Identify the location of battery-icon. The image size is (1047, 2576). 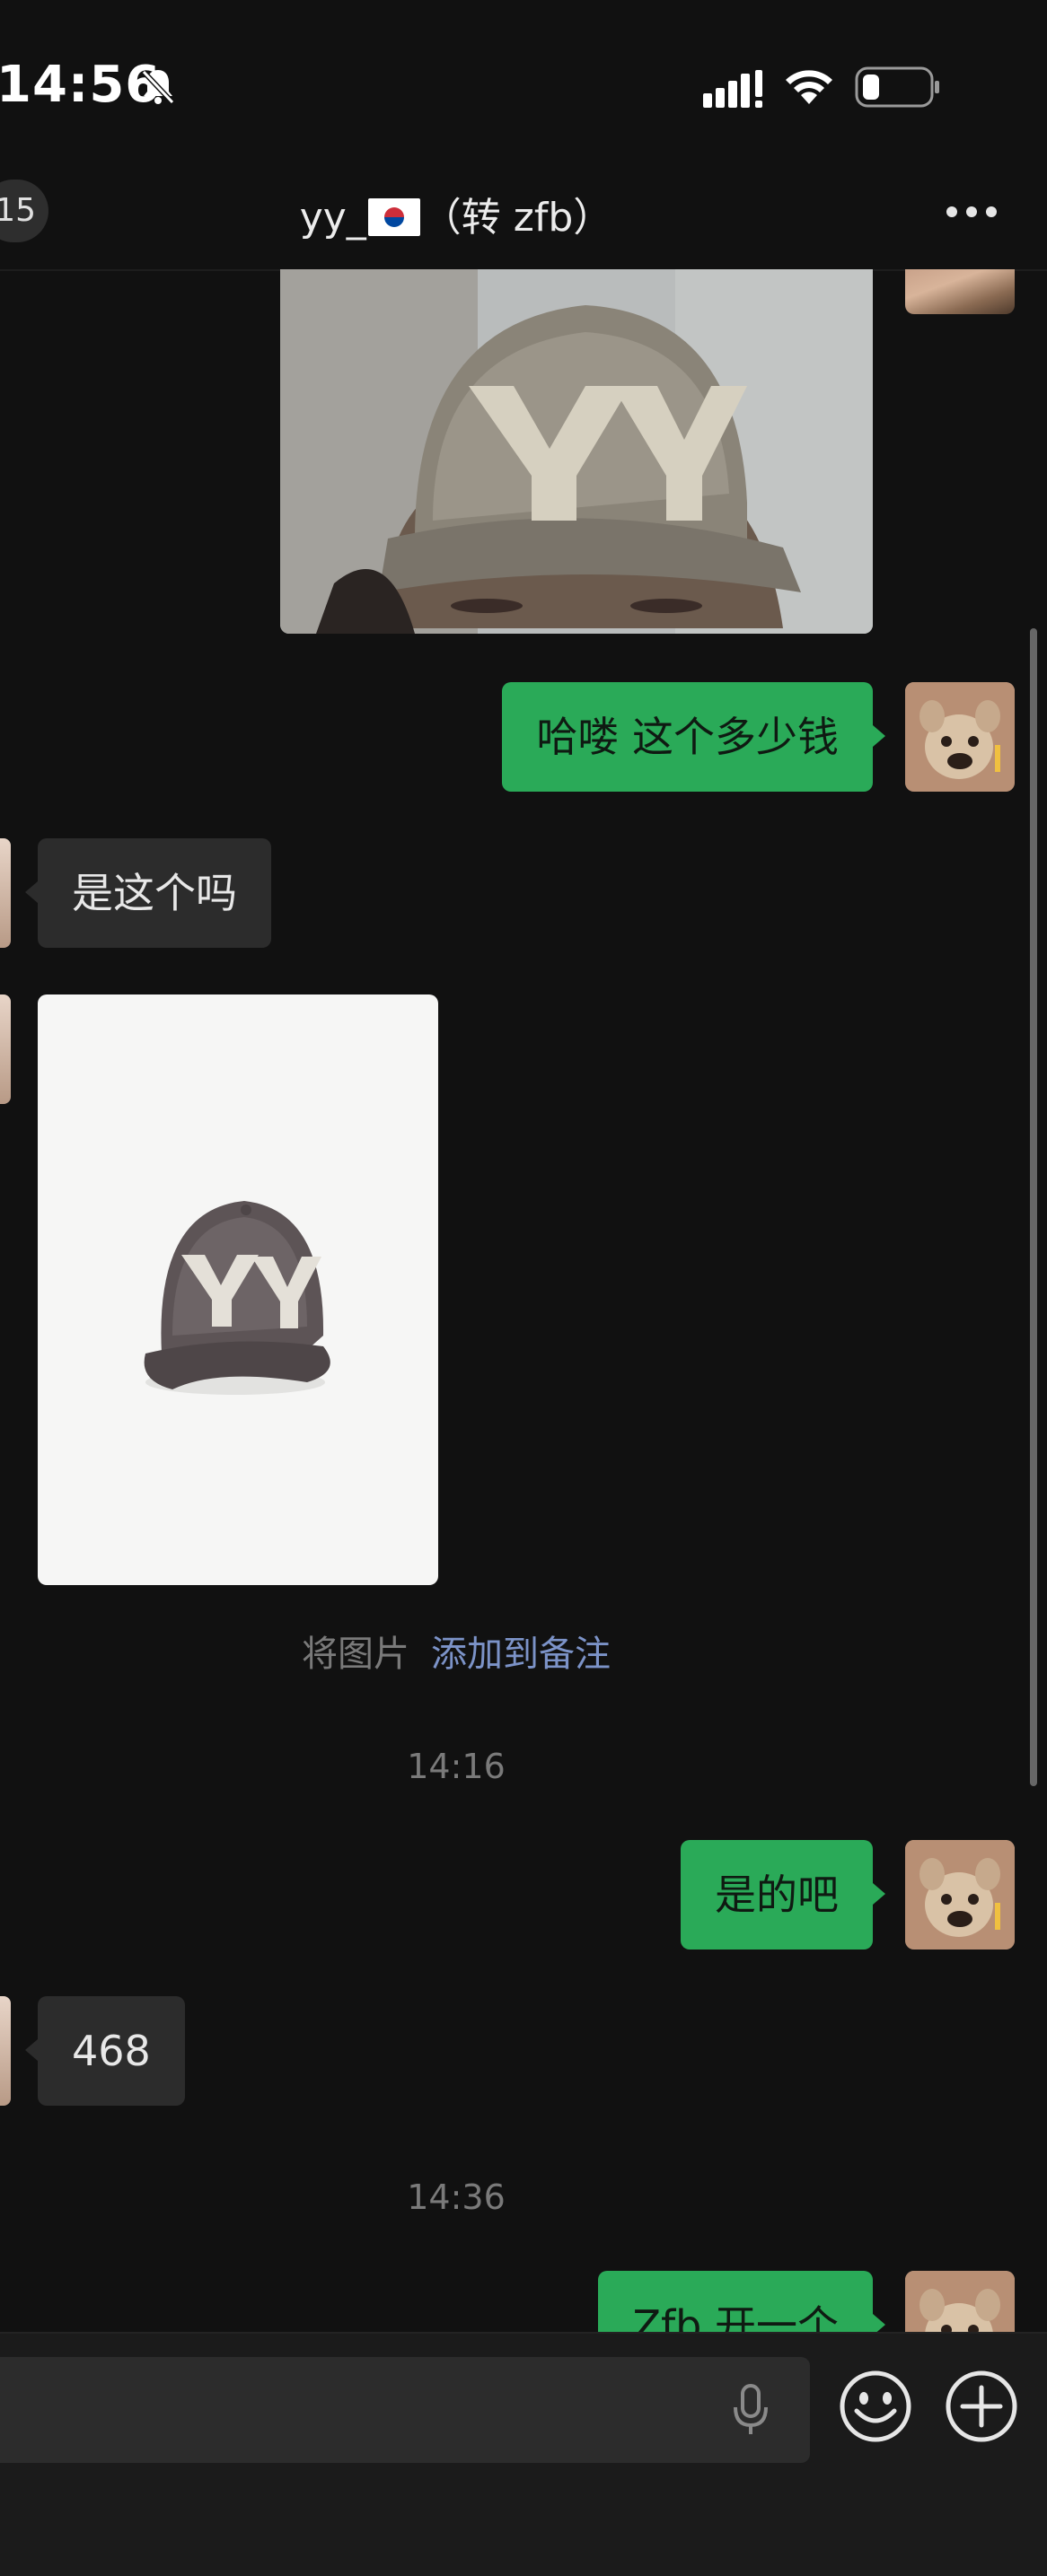
(898, 88).